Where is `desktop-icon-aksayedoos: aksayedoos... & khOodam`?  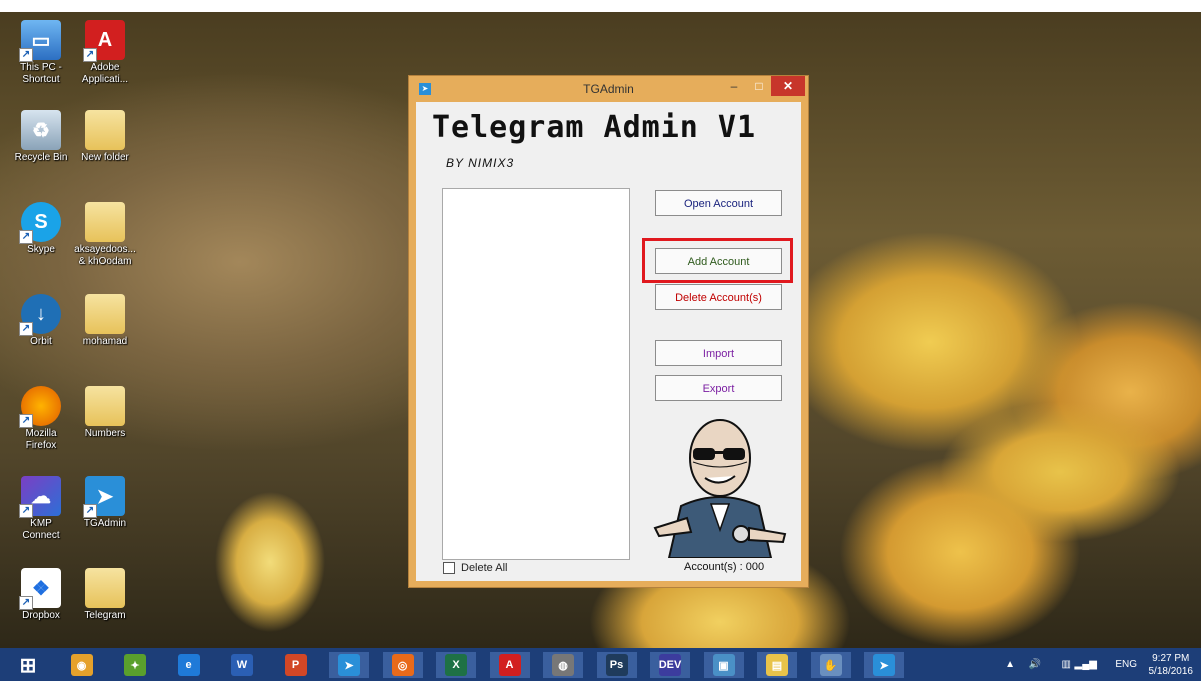 desktop-icon-aksayedoos: aksayedoos... & khOodam is located at coordinates (105, 235).